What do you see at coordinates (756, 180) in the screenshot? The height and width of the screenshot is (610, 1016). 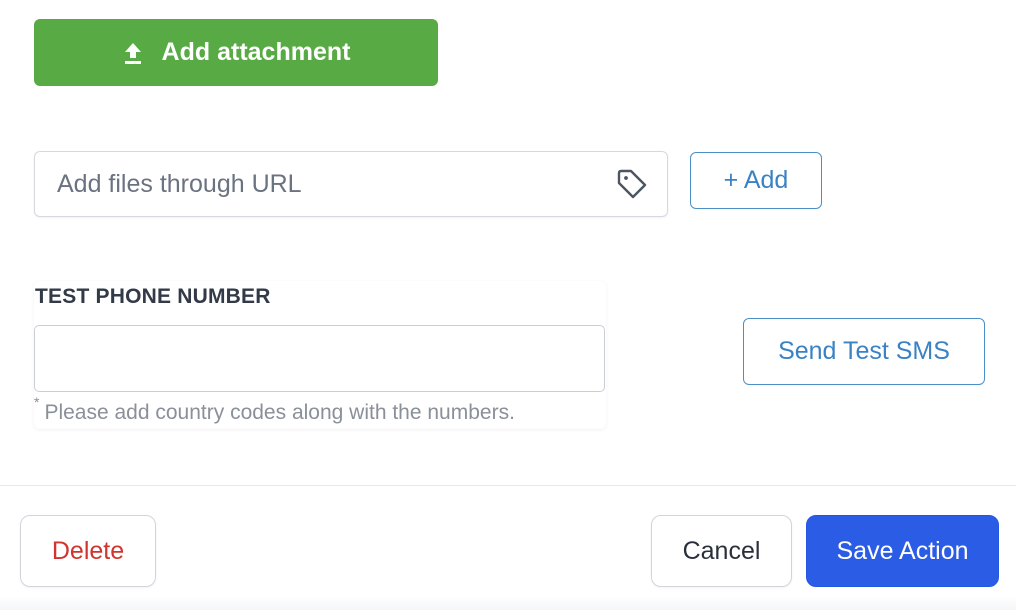 I see `add-url-button: + Add` at bounding box center [756, 180].